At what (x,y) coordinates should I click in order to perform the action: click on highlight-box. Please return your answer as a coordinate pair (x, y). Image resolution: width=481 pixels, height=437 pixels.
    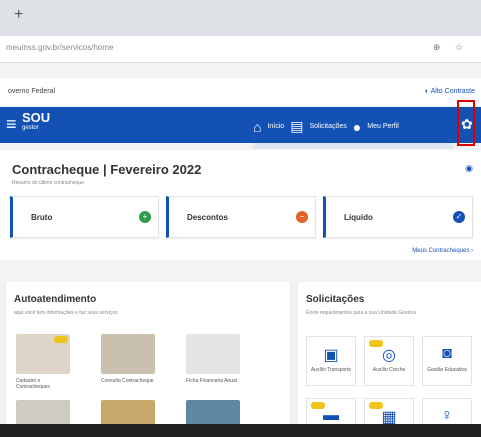
    Looking at the image, I should click on (466, 123).